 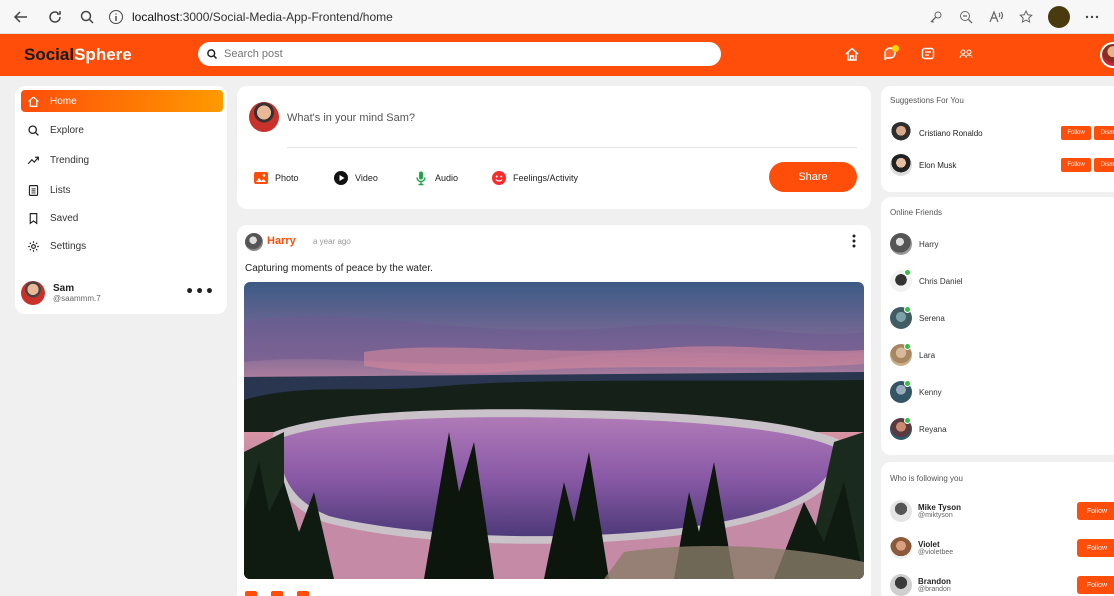 I want to click on photo-icon, so click(x=261, y=178).